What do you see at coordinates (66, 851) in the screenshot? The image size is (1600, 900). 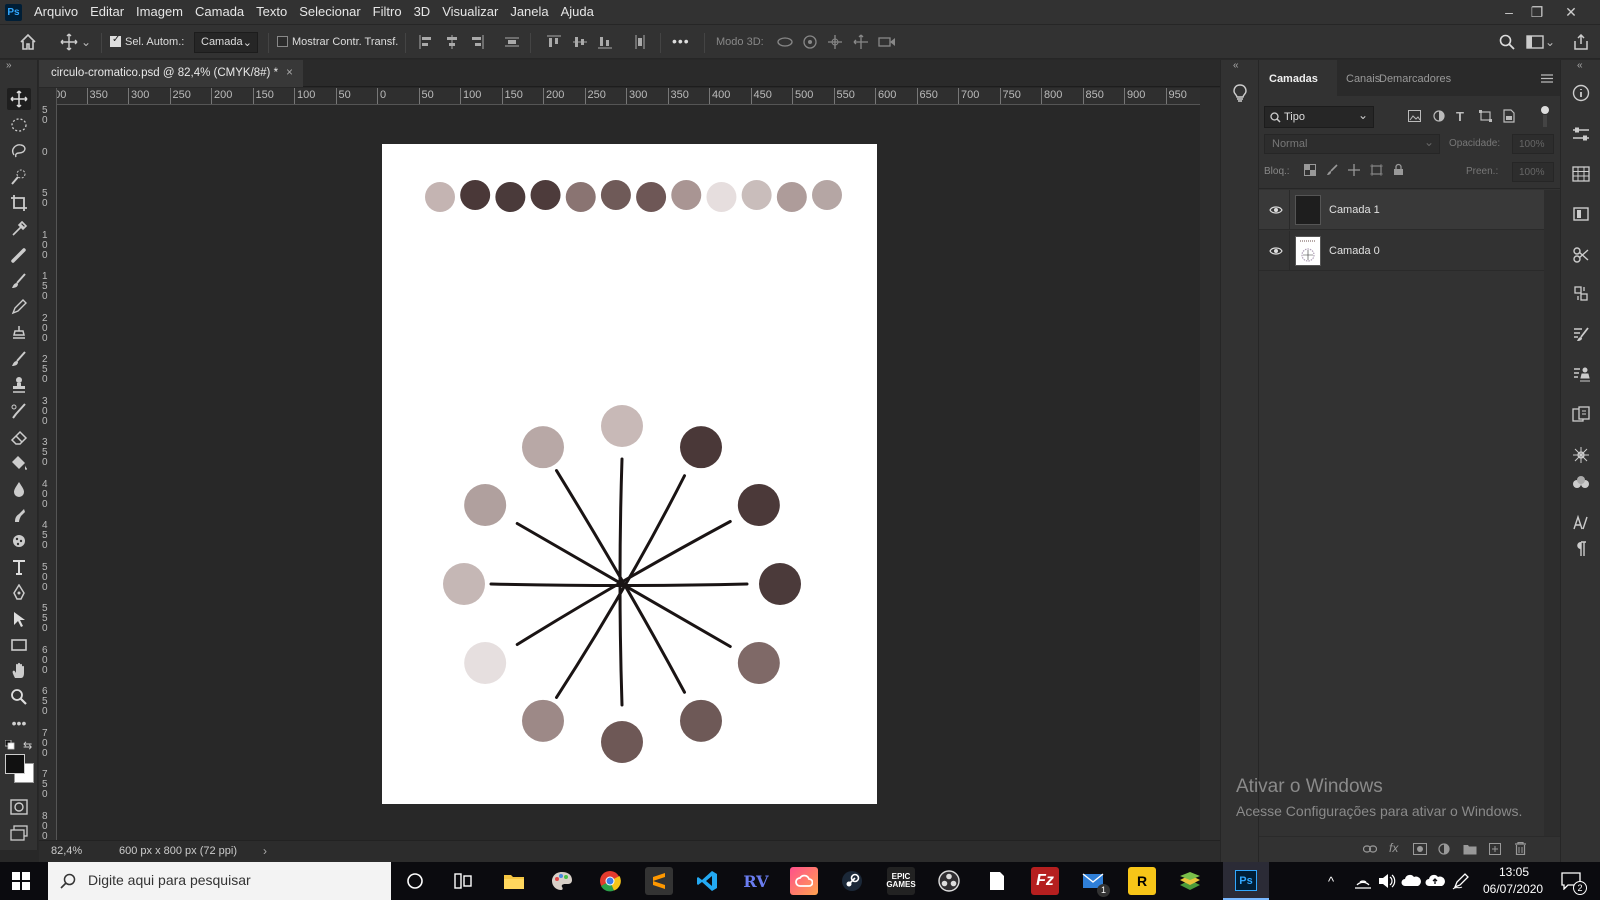 I see `zoom-level: 82,4%` at bounding box center [66, 851].